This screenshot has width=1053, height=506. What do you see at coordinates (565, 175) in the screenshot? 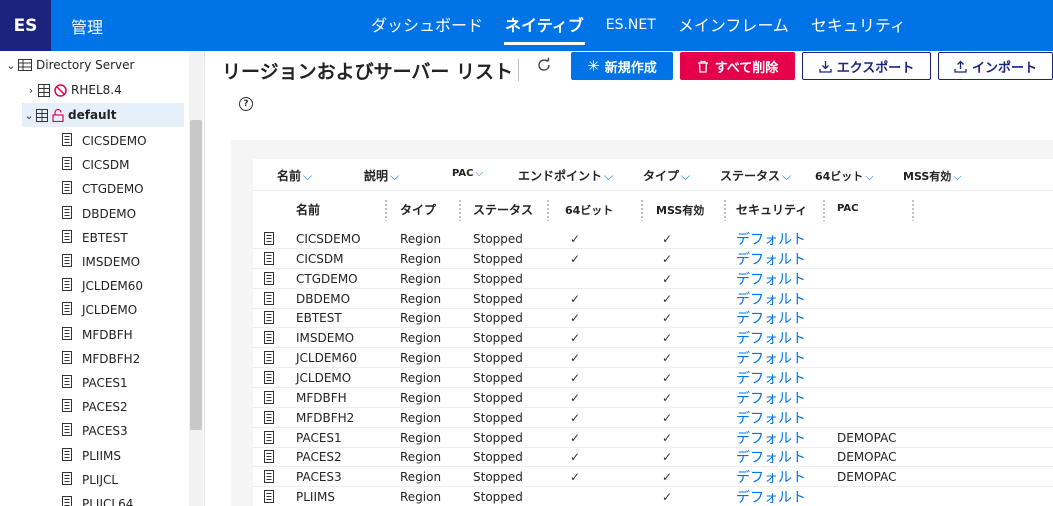
I see `filter-endpoint: エンドポイント ⌵` at bounding box center [565, 175].